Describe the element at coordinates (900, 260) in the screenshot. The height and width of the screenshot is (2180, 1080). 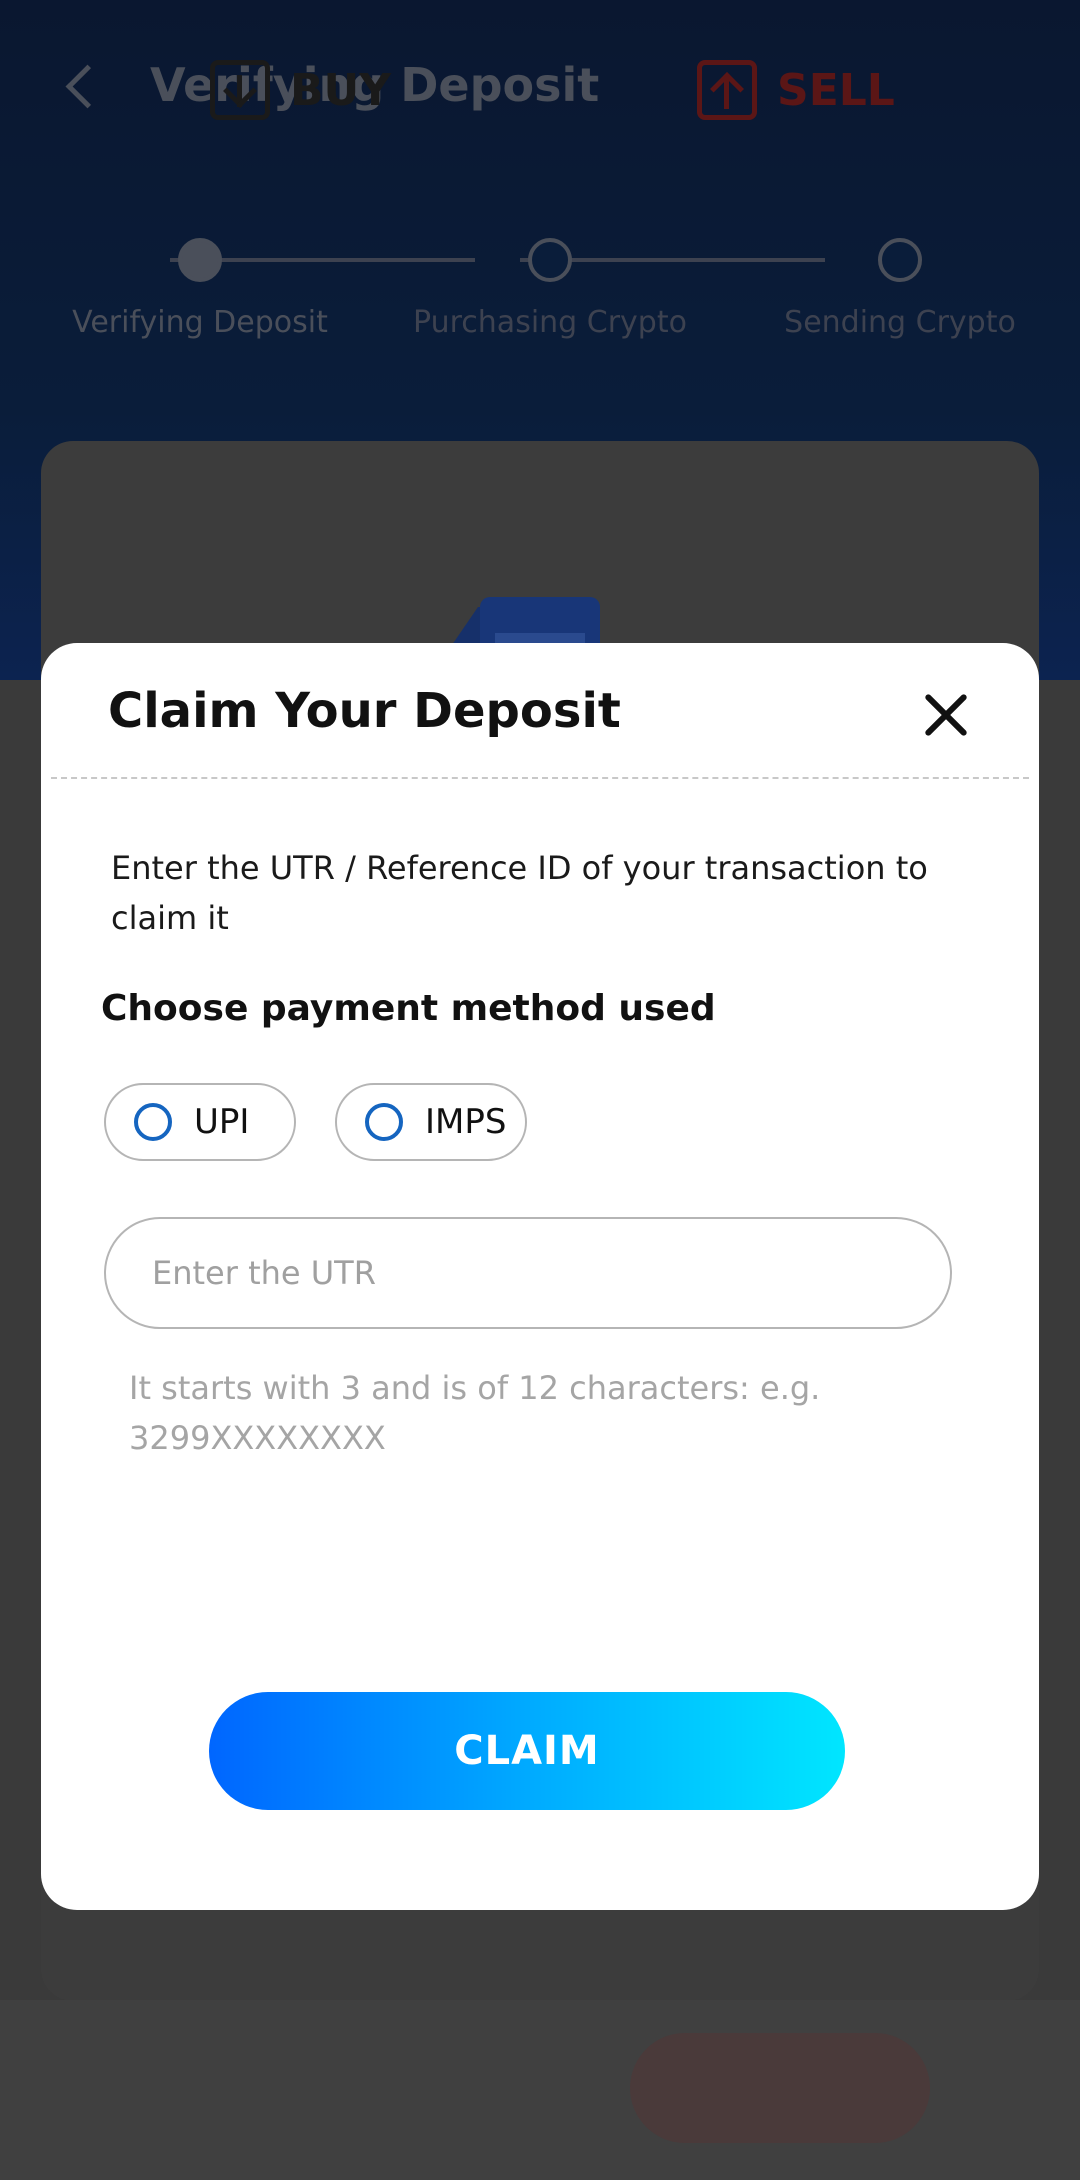
I see `step-dot-sending` at that location.